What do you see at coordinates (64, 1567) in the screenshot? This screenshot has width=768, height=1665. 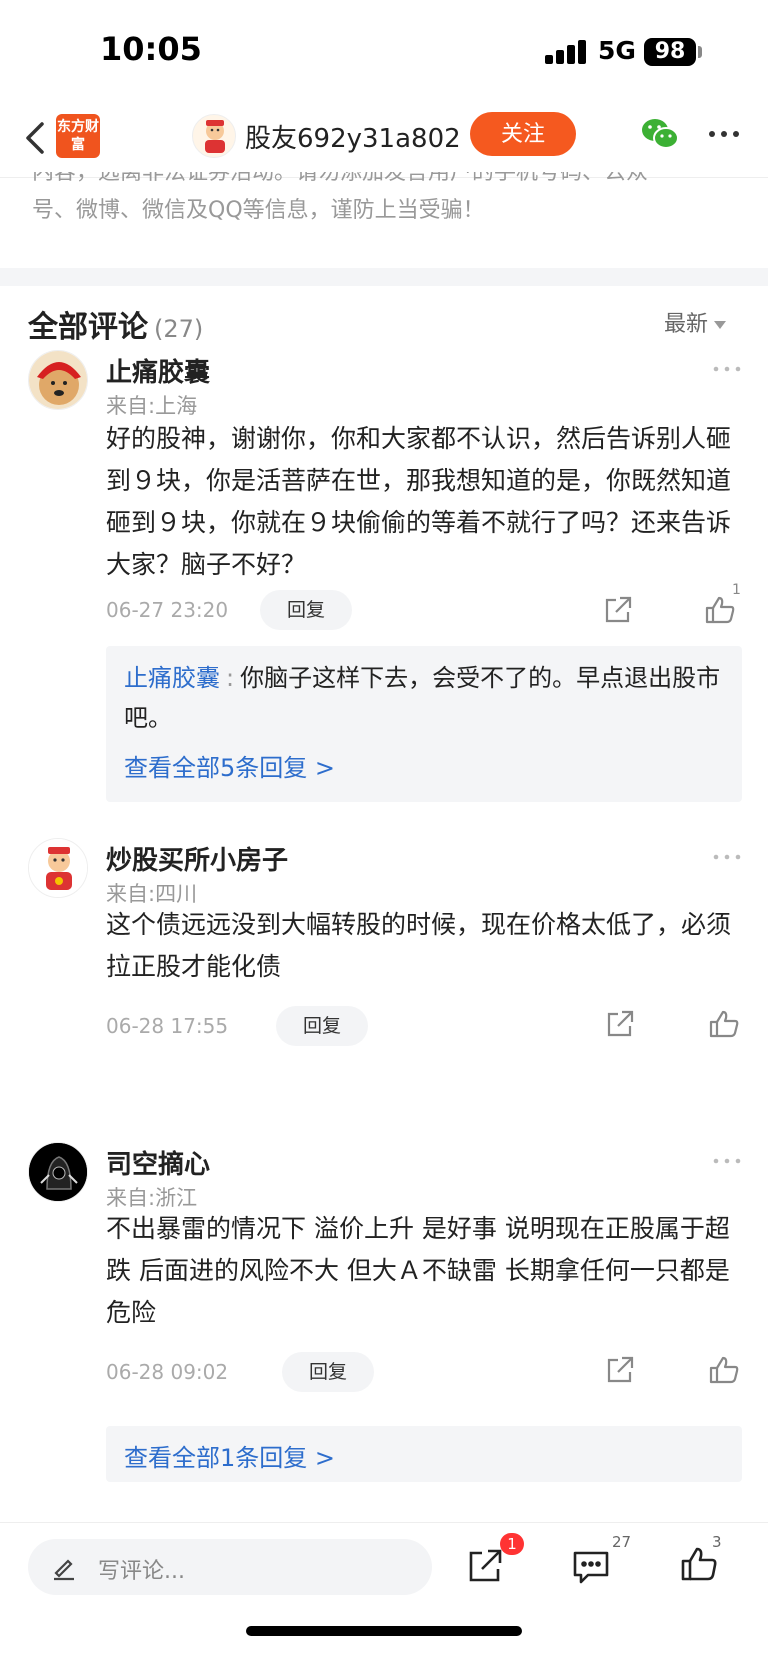 I see `pencil-icon` at bounding box center [64, 1567].